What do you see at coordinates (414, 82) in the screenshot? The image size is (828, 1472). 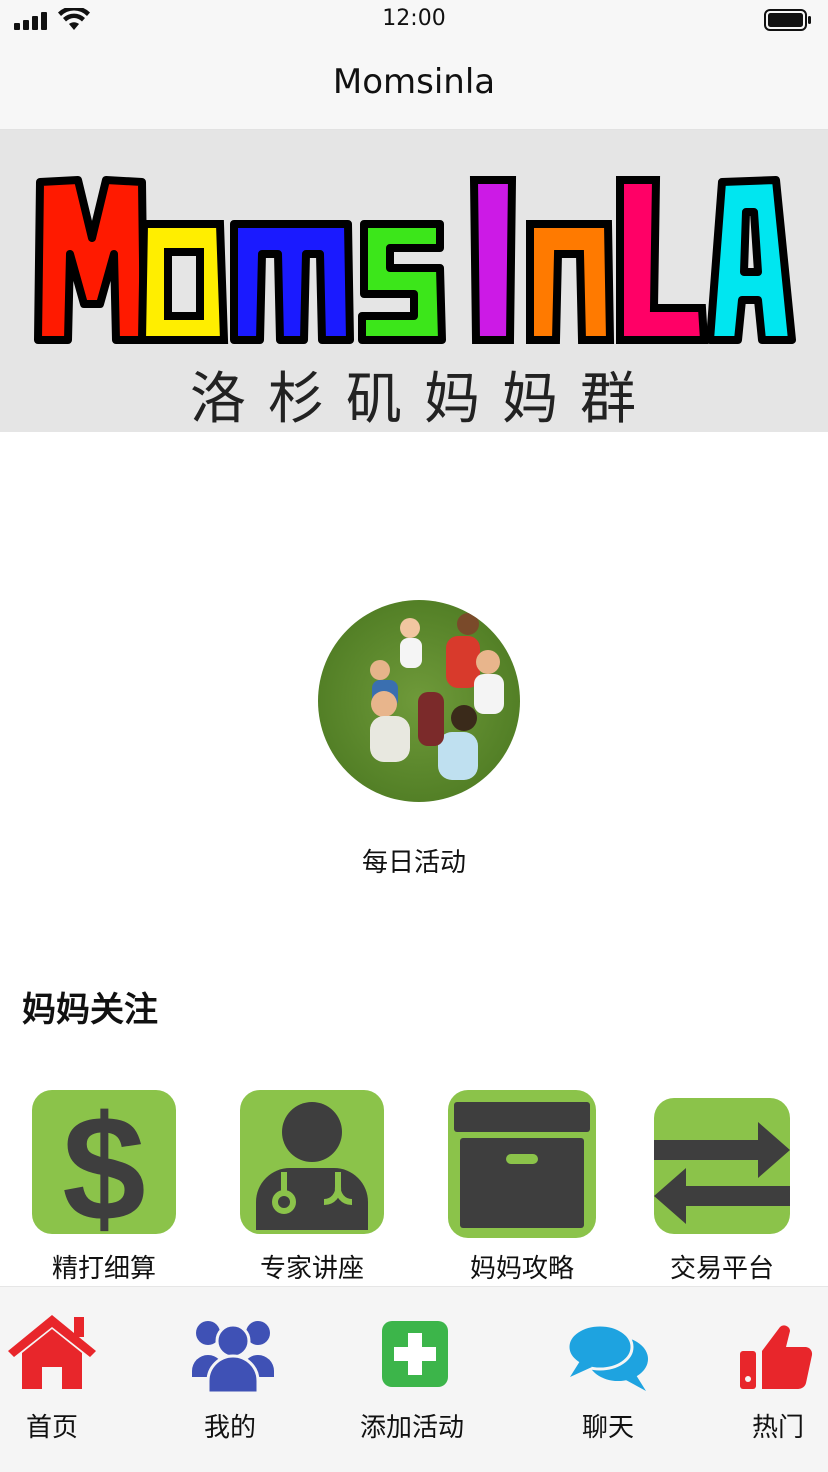 I see `page-title: Momsinla` at bounding box center [414, 82].